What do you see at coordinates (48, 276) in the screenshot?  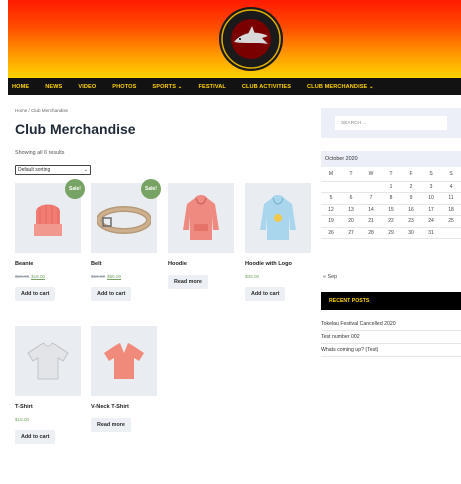 I see `product-price: $20.00 $18.00` at bounding box center [48, 276].